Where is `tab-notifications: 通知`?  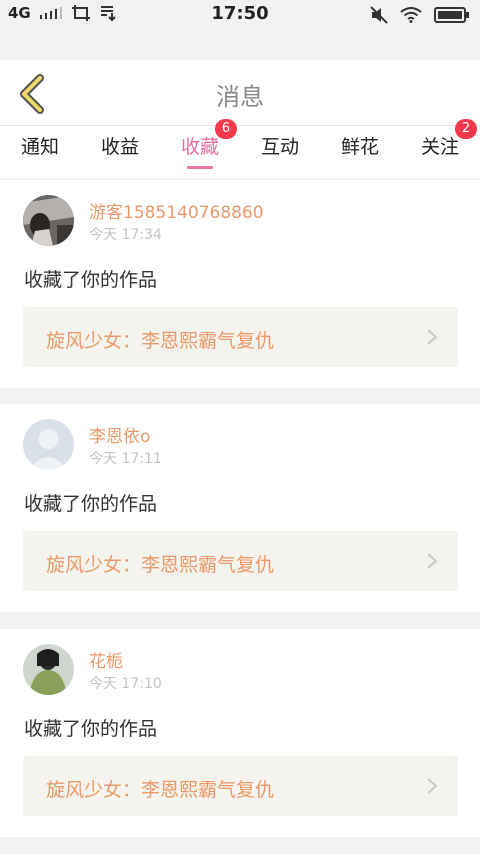
tab-notifications: 通知 is located at coordinates (40, 152).